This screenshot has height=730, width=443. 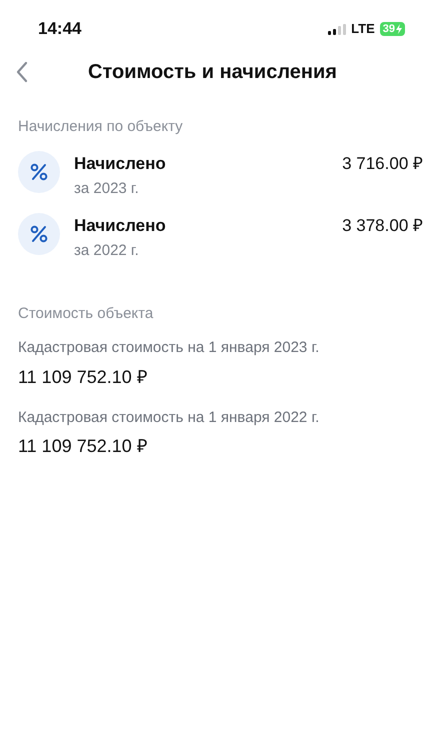 What do you see at coordinates (363, 29) in the screenshot?
I see `network-label: LTE` at bounding box center [363, 29].